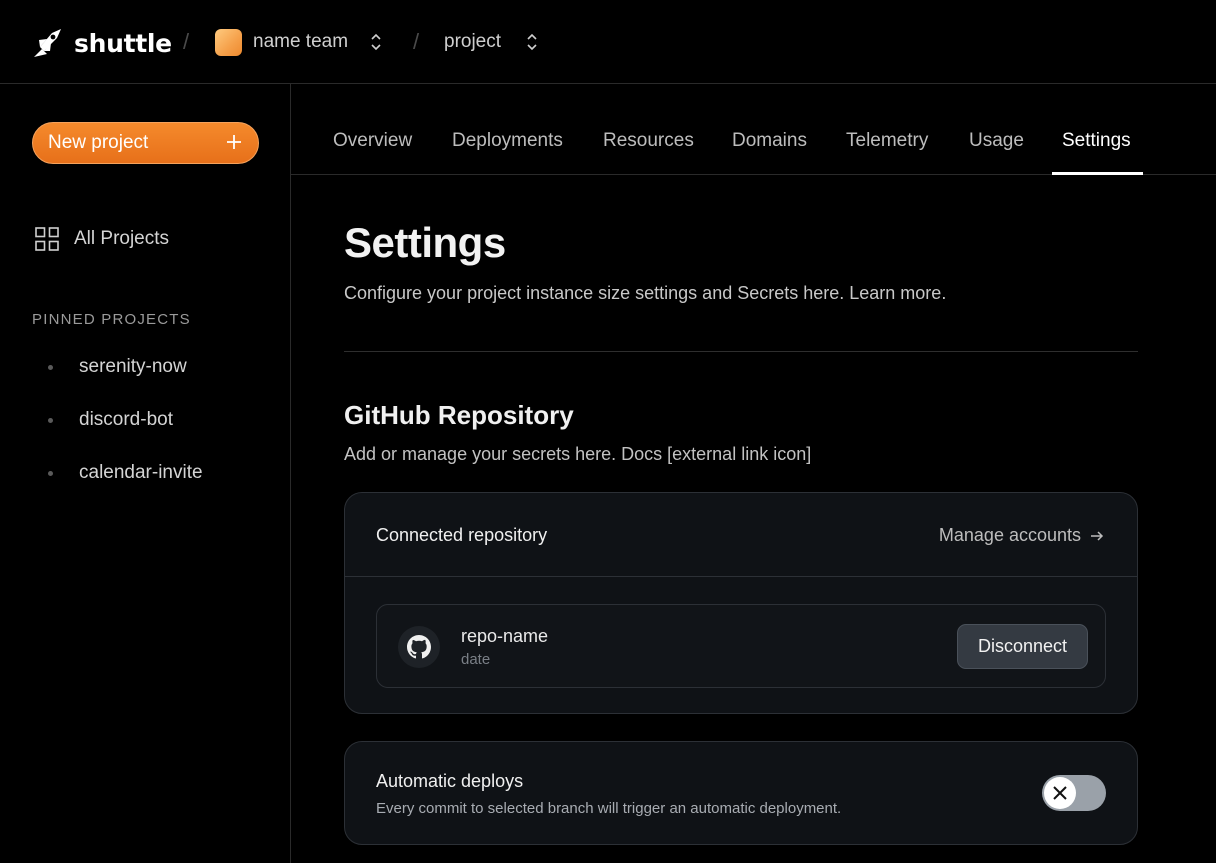  I want to click on close-icon, so click(1060, 793).